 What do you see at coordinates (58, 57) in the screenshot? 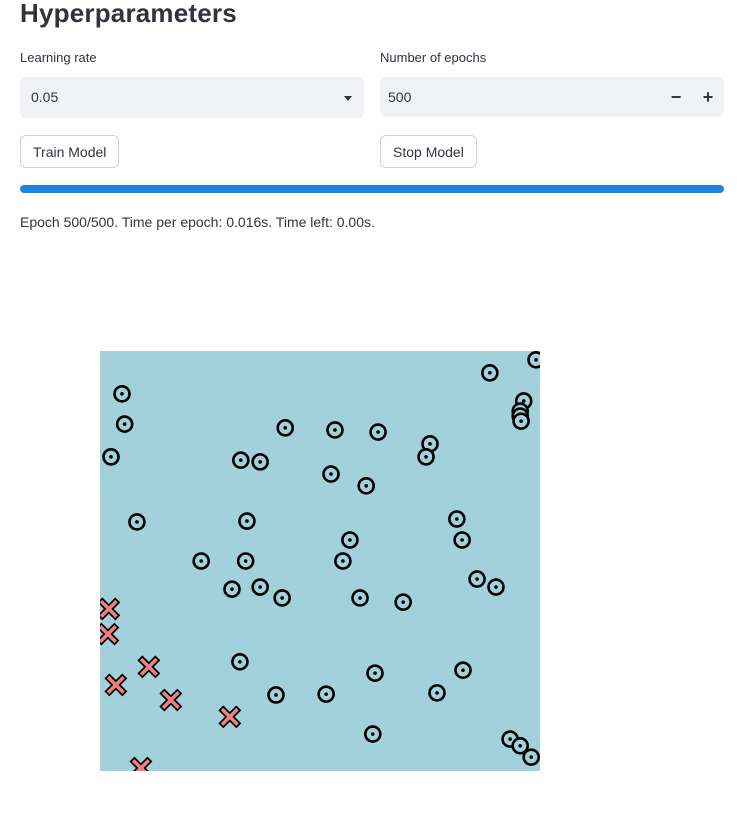
I see `learning-rate-label: Learning rate` at bounding box center [58, 57].